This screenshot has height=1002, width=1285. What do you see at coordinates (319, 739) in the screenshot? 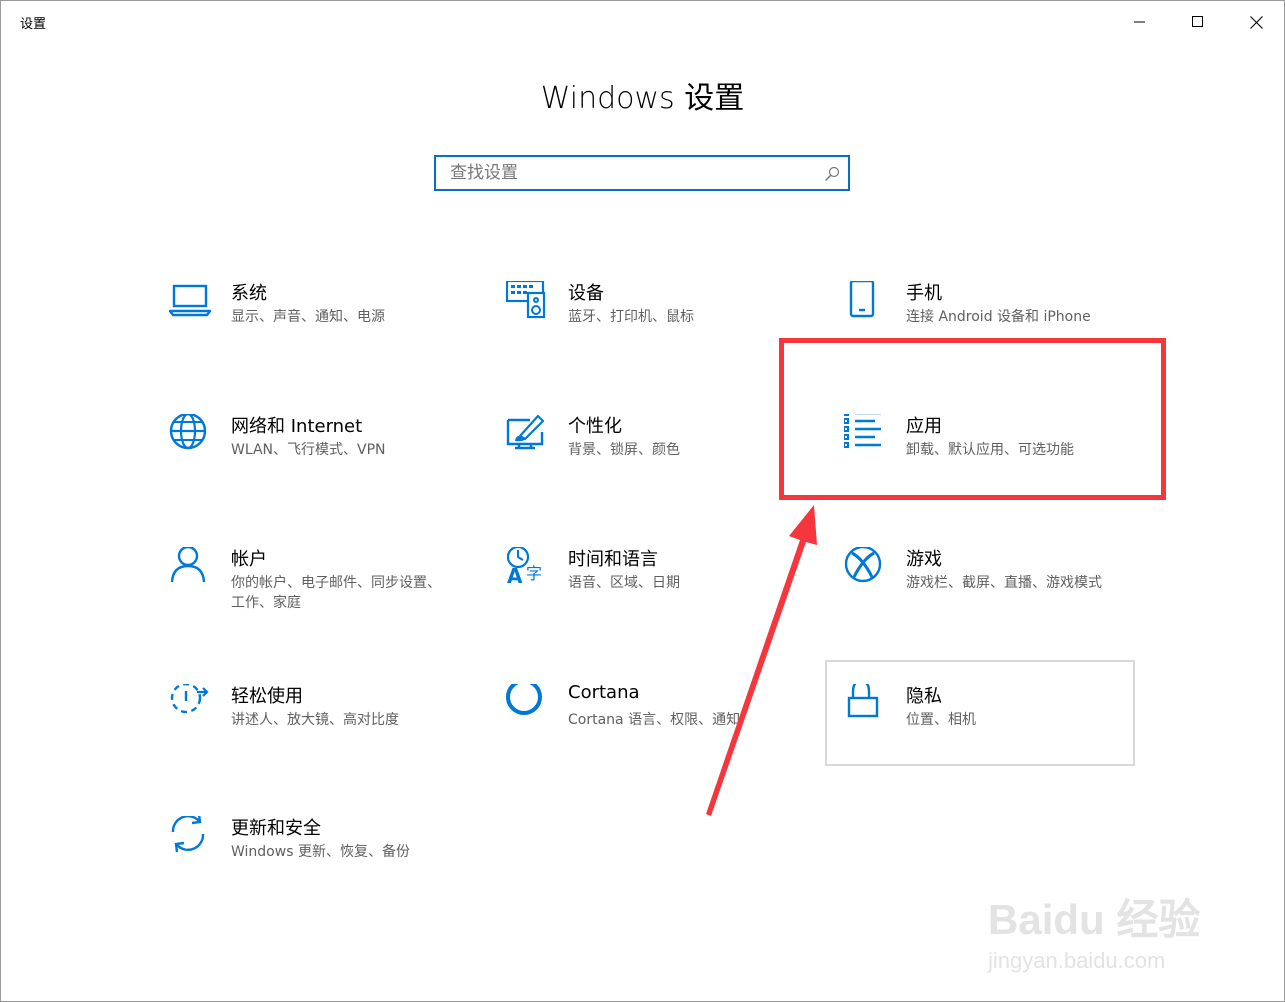
I see `tile-ease-of-access: 轻松使用 讲述人、放大镜、高对比度` at bounding box center [319, 739].